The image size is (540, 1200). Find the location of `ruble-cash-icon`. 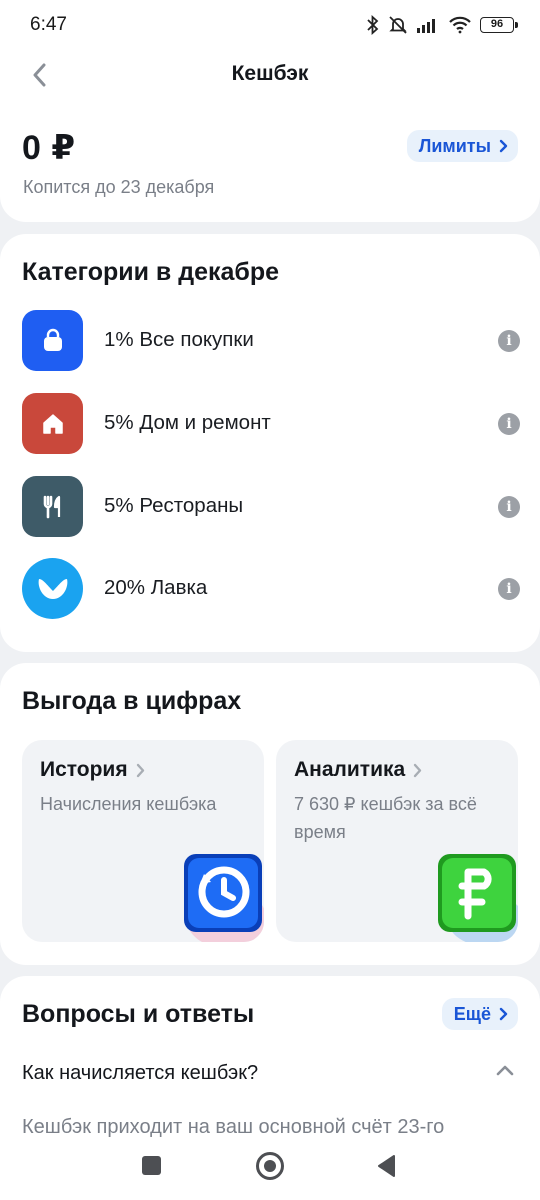

ruble-cash-icon is located at coordinates (478, 898).